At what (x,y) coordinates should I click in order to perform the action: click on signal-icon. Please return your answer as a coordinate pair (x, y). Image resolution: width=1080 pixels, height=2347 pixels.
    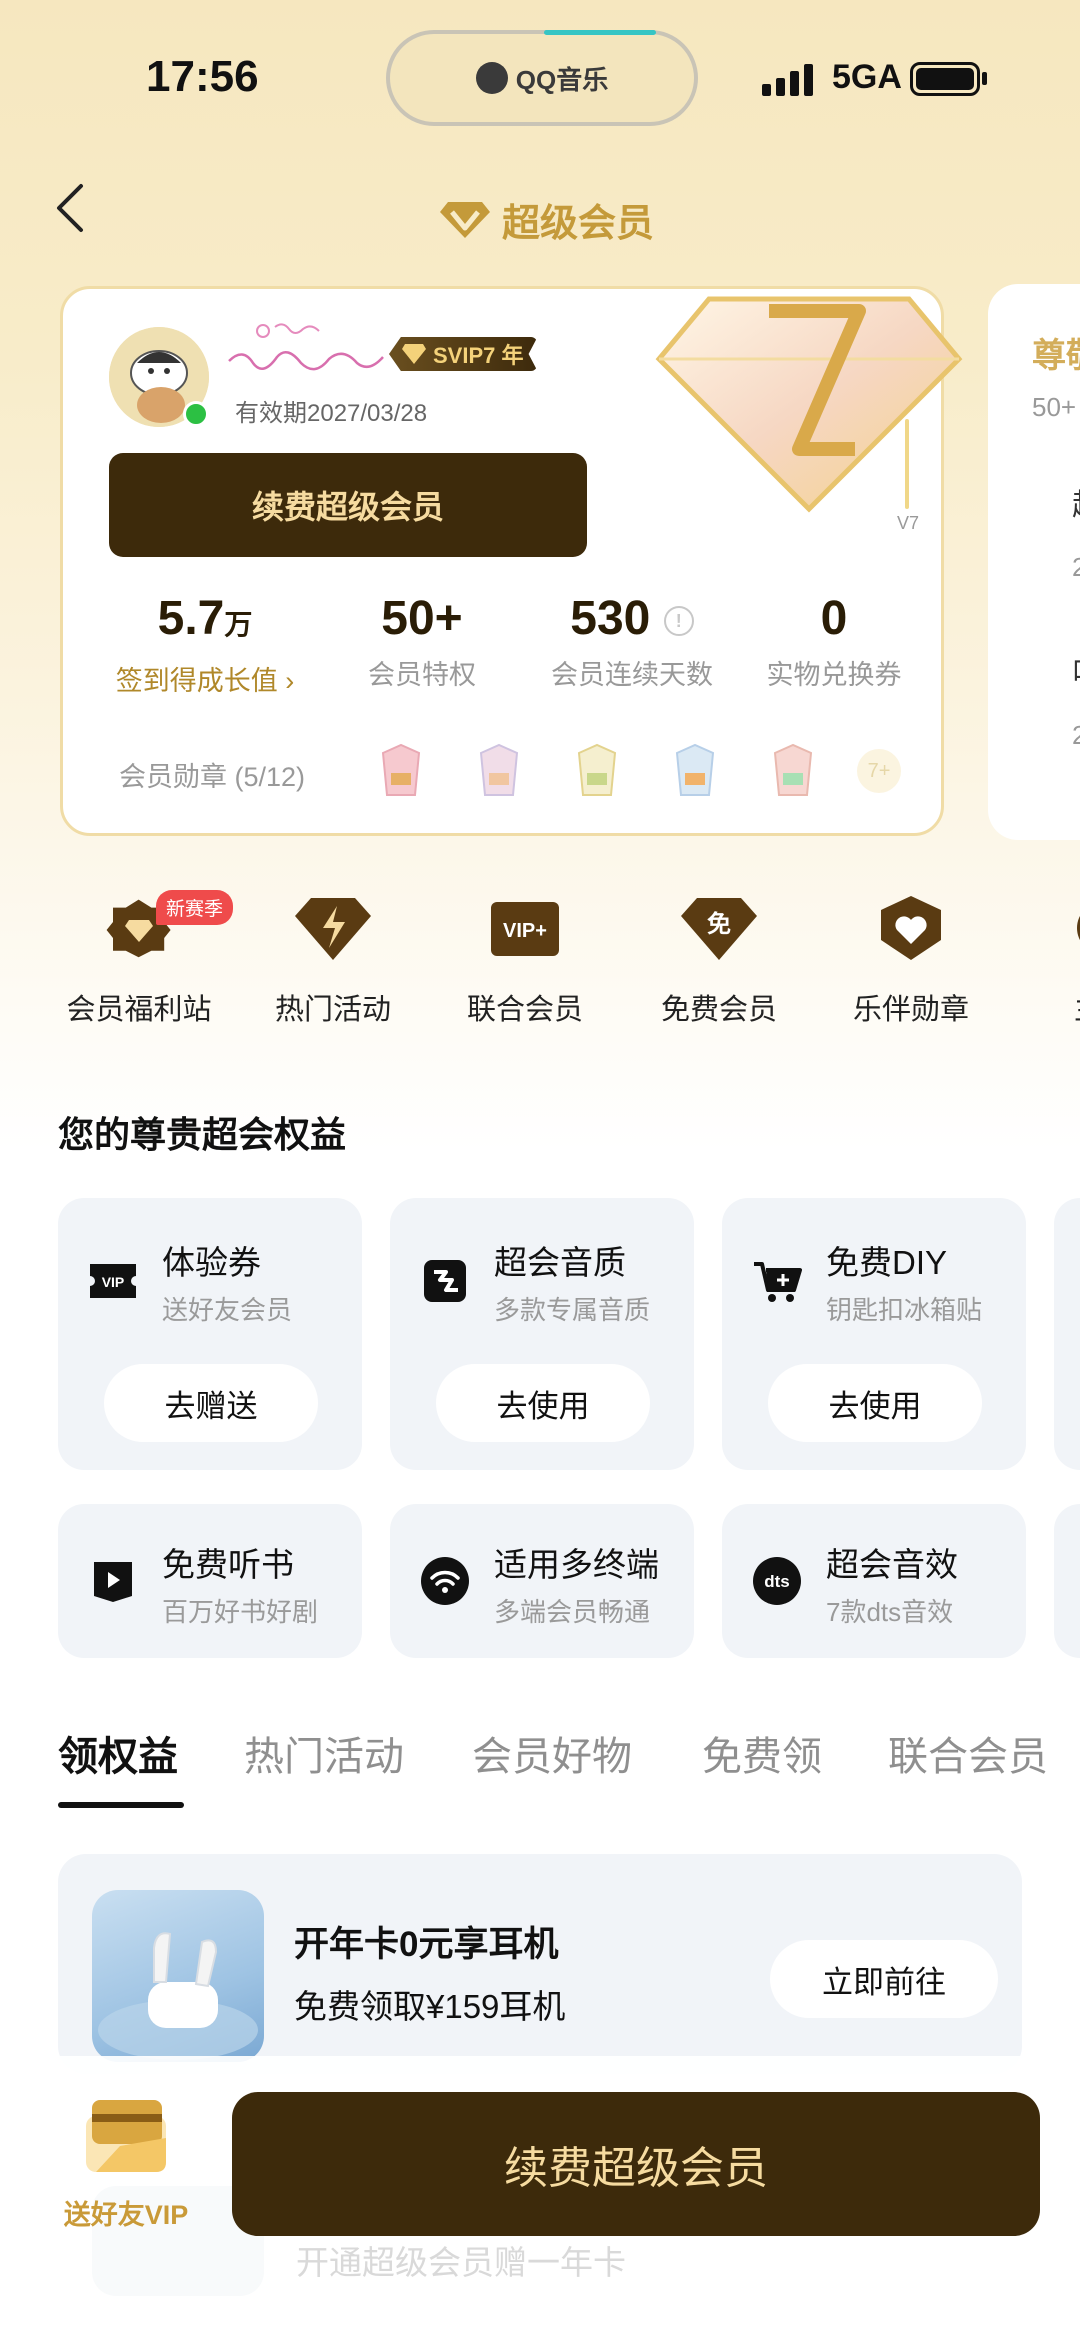
    Looking at the image, I should click on (787, 79).